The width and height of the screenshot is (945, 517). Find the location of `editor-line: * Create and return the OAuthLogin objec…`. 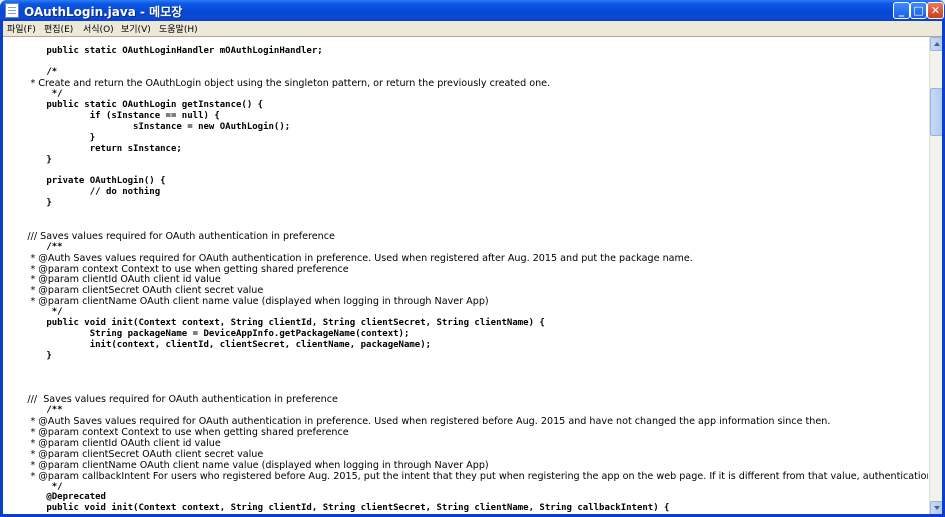

editor-line: * Create and return the OAuthLogin objec… is located at coordinates (277, 84).